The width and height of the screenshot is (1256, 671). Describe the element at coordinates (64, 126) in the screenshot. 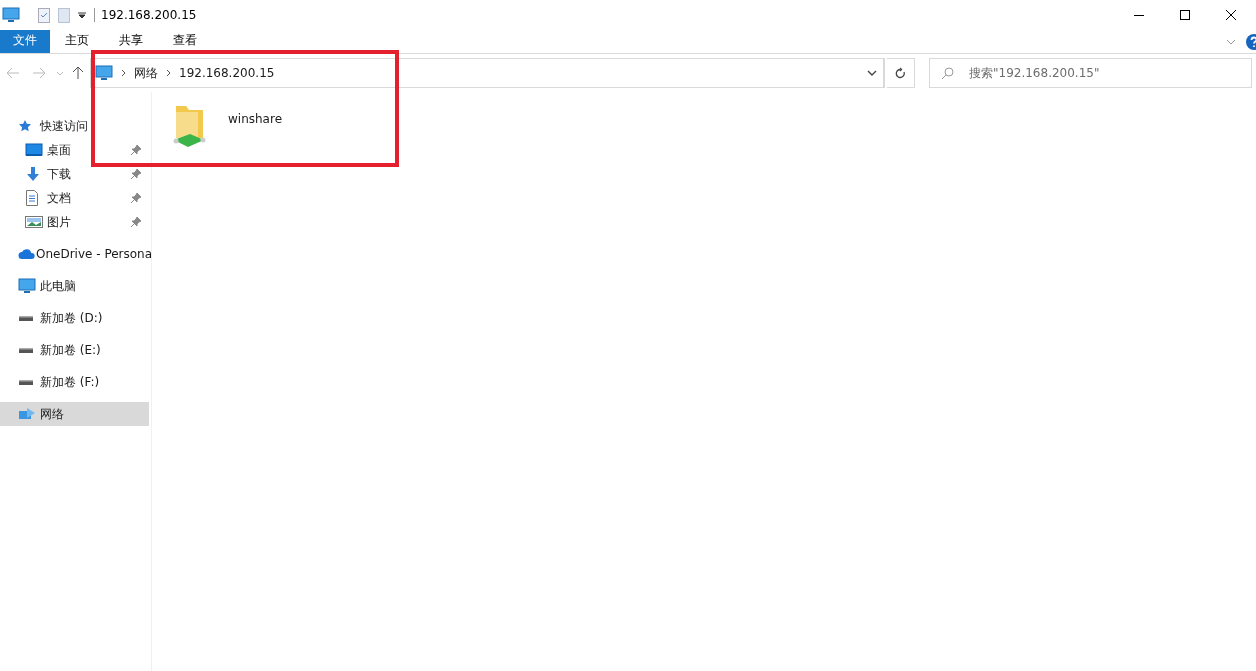

I see `sidebar-label: 快速访问` at that location.